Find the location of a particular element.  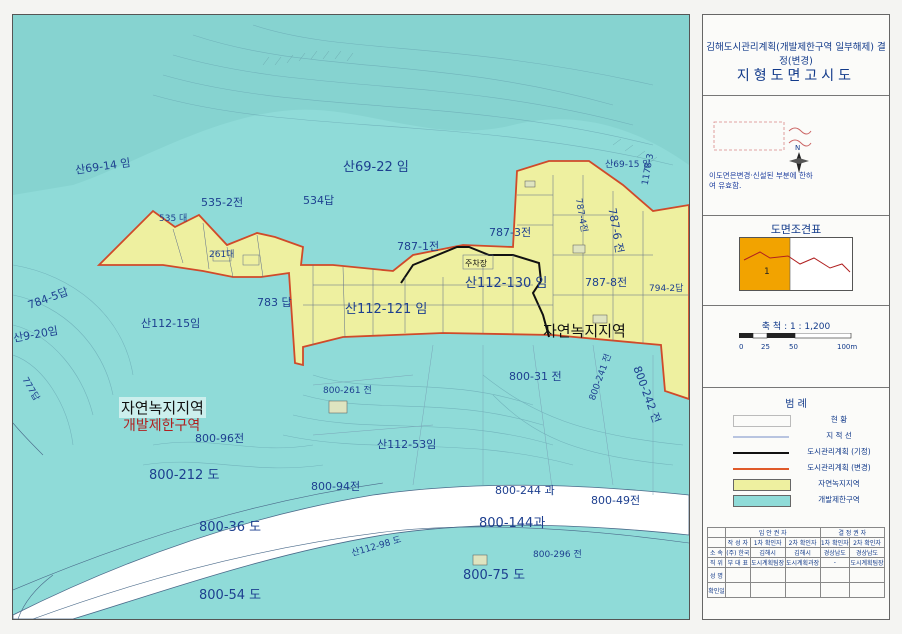

table-row: 직 위부 대 표 도시계획팀장 도시계획과장 - 도시계획팀장 is located at coordinates (796, 562).